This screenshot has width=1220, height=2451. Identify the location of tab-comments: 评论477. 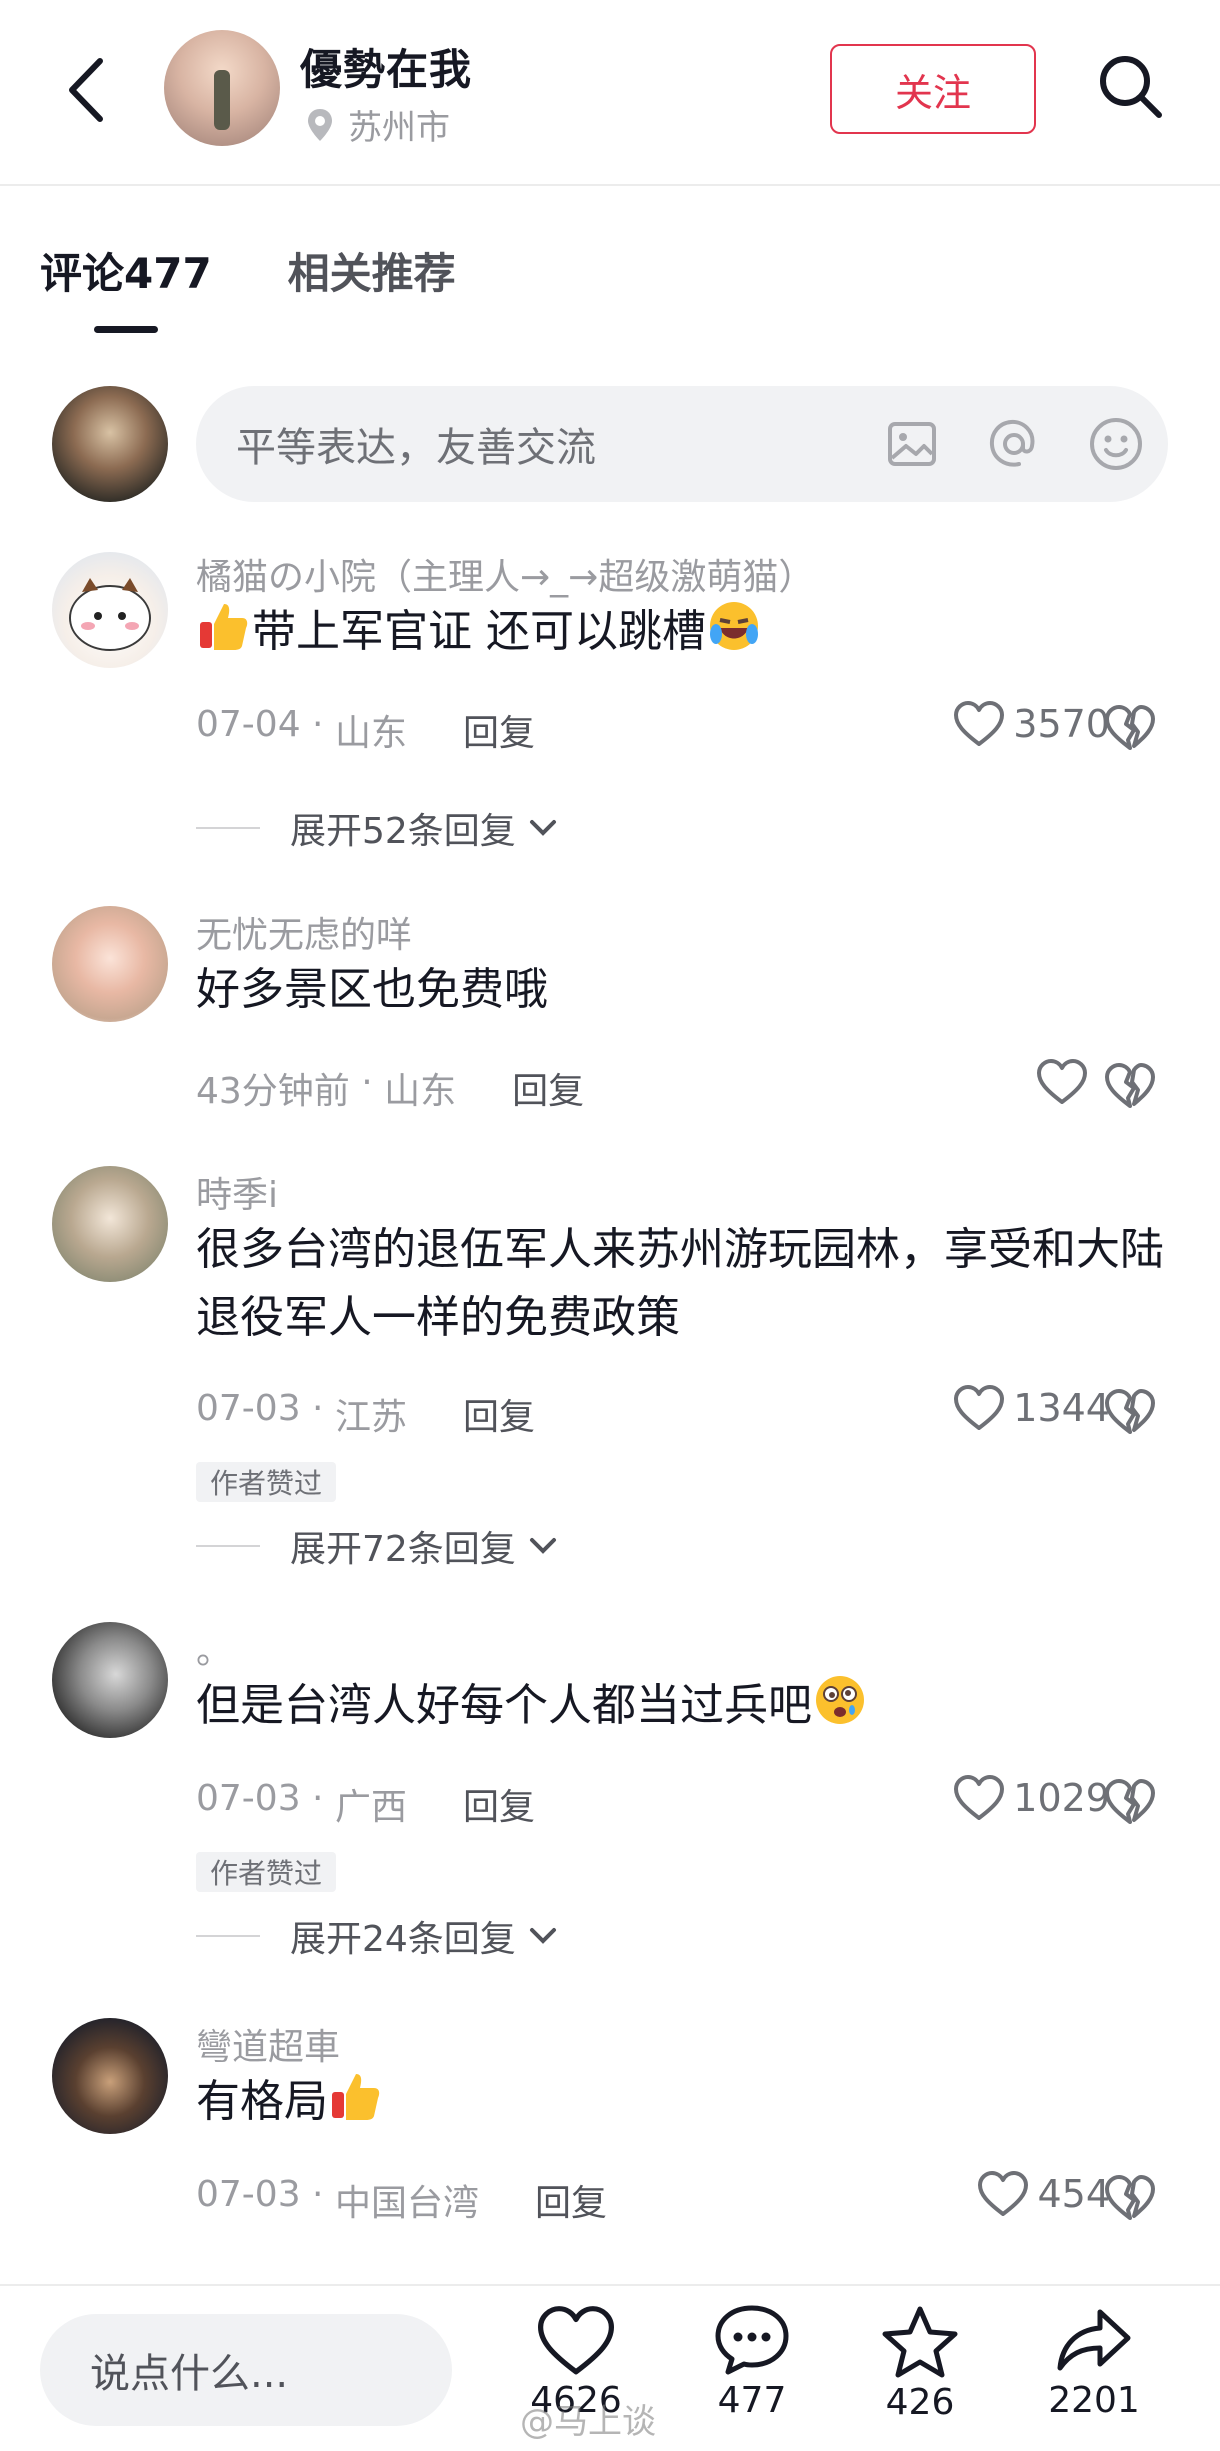
(126, 270).